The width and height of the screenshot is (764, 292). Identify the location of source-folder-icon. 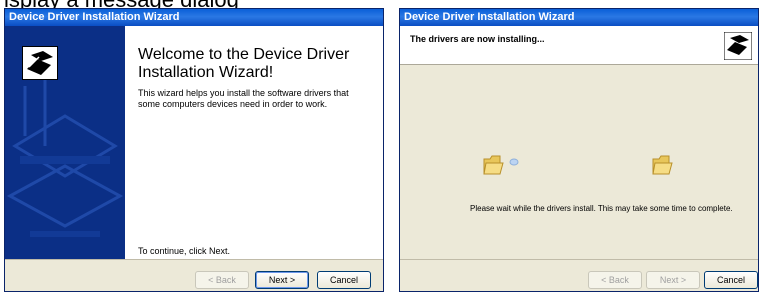
(503, 168).